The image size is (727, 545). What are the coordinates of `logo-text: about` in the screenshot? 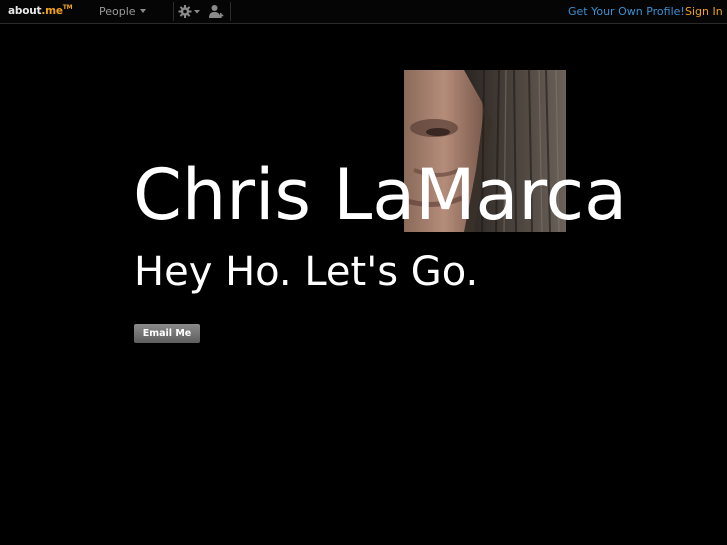 It's located at (25, 11).